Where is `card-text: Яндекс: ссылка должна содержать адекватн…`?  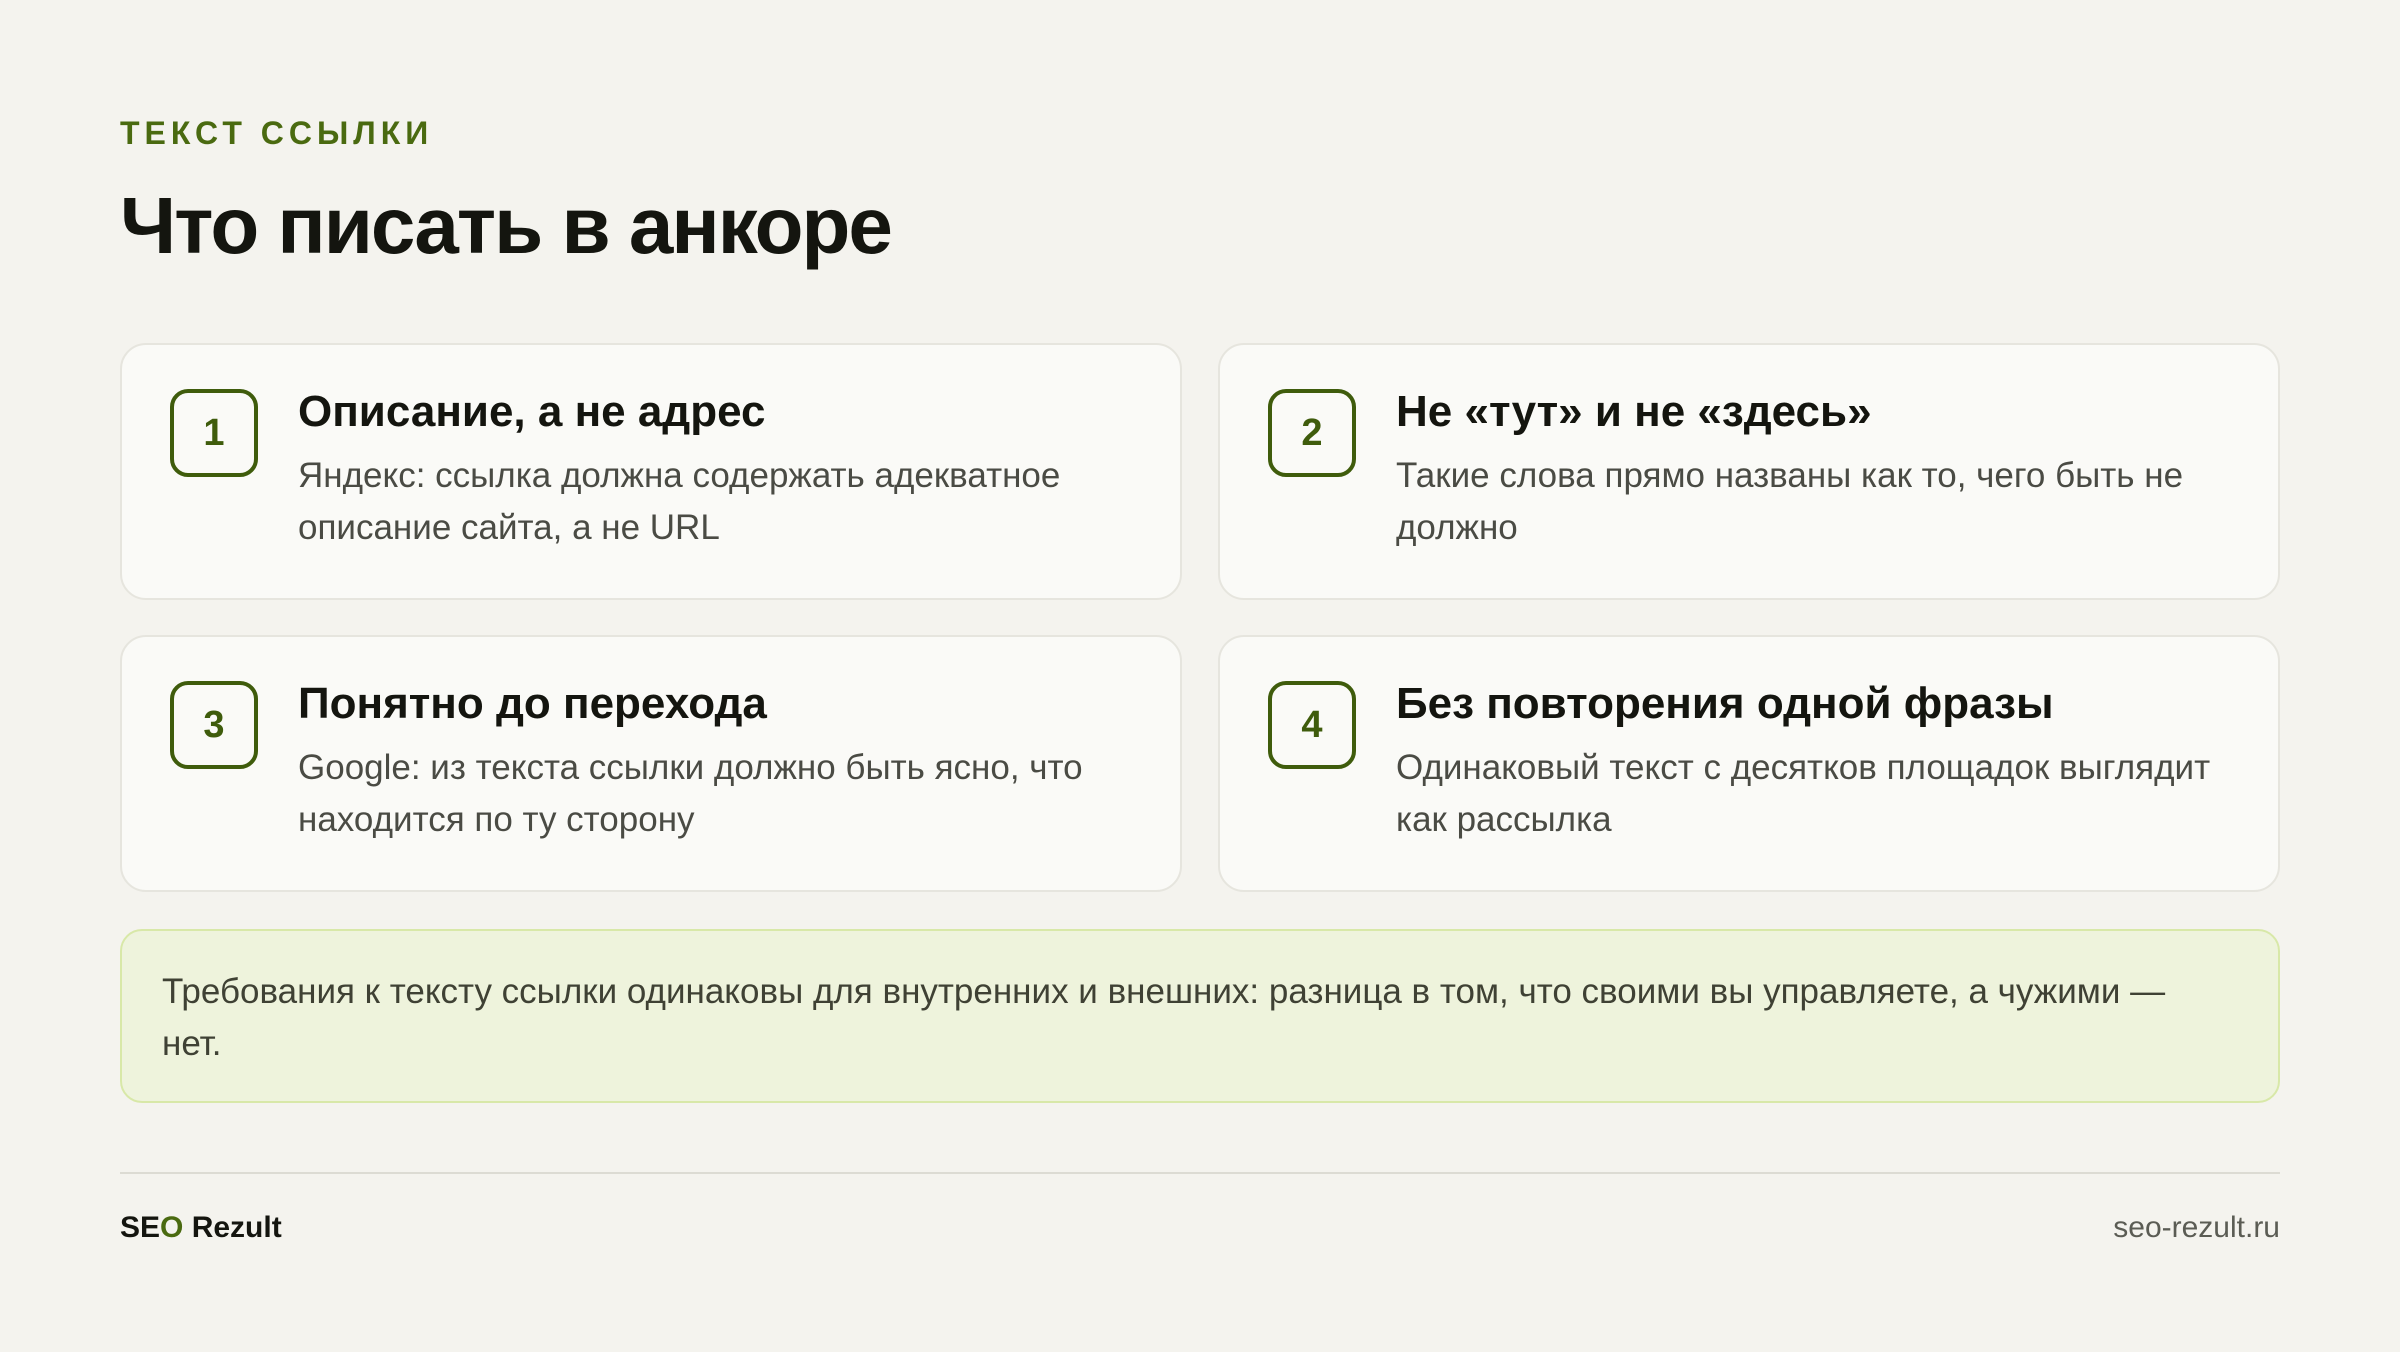
card-text: Яндекс: ссылка должна содержать адекватн… is located at coordinates (679, 501).